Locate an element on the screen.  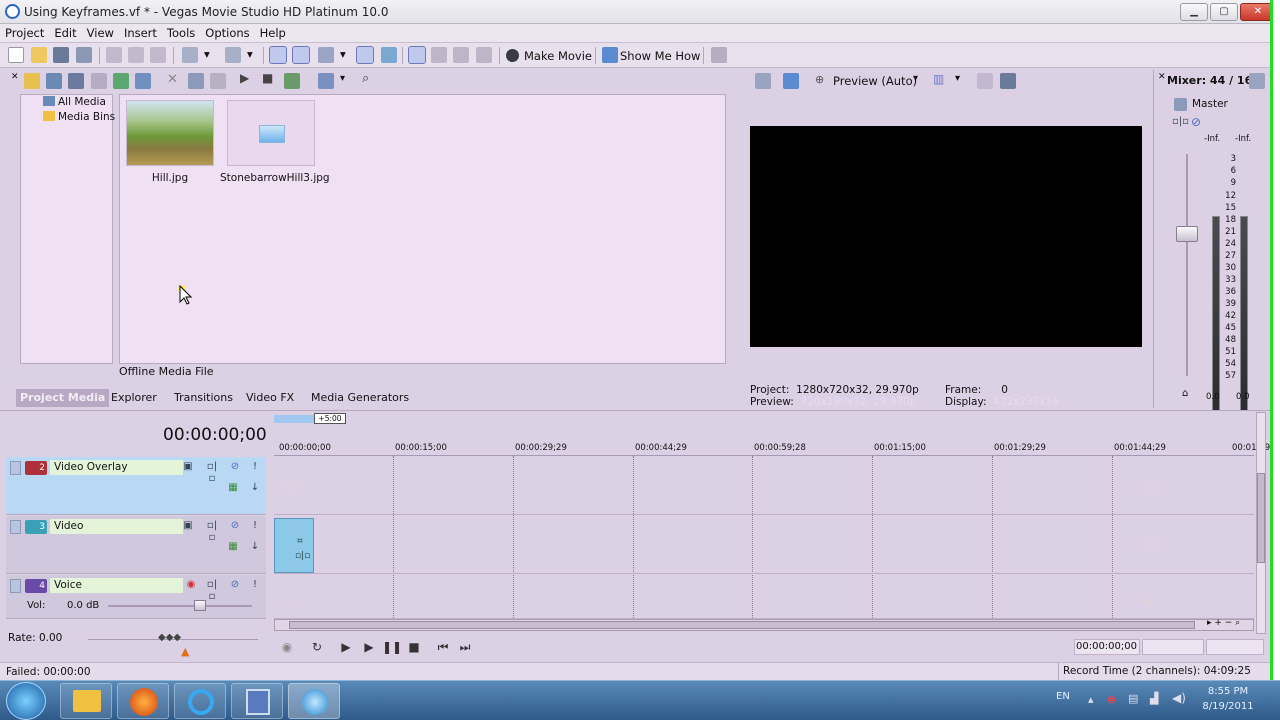
tab-transitions: Transitions is located at coordinates (203, 397).